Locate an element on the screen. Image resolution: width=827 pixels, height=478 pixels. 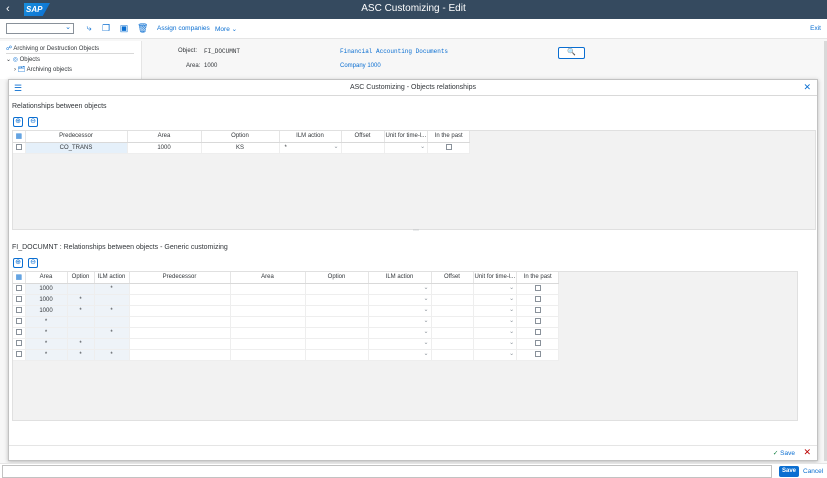
more-menu-button: More ⌄ is located at coordinates (226, 29).